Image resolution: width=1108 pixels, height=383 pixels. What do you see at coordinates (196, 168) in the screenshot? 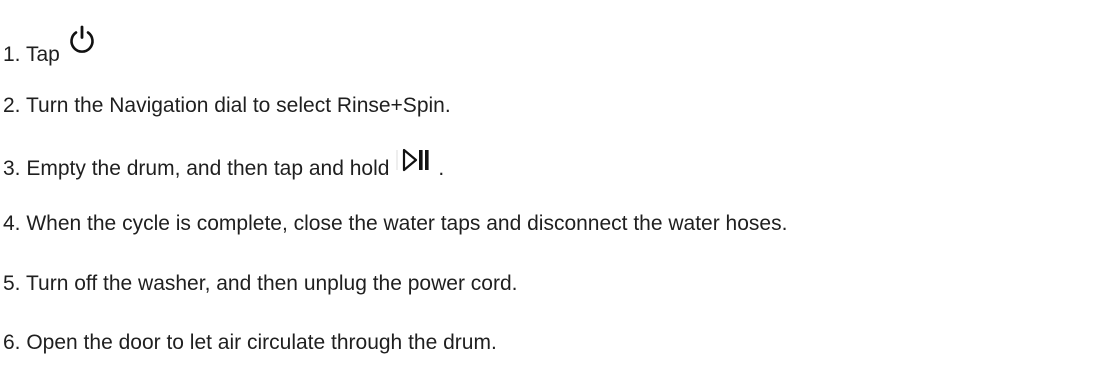
I see `step-3-text: 3. Empty the drum, and then tap and hold` at bounding box center [196, 168].